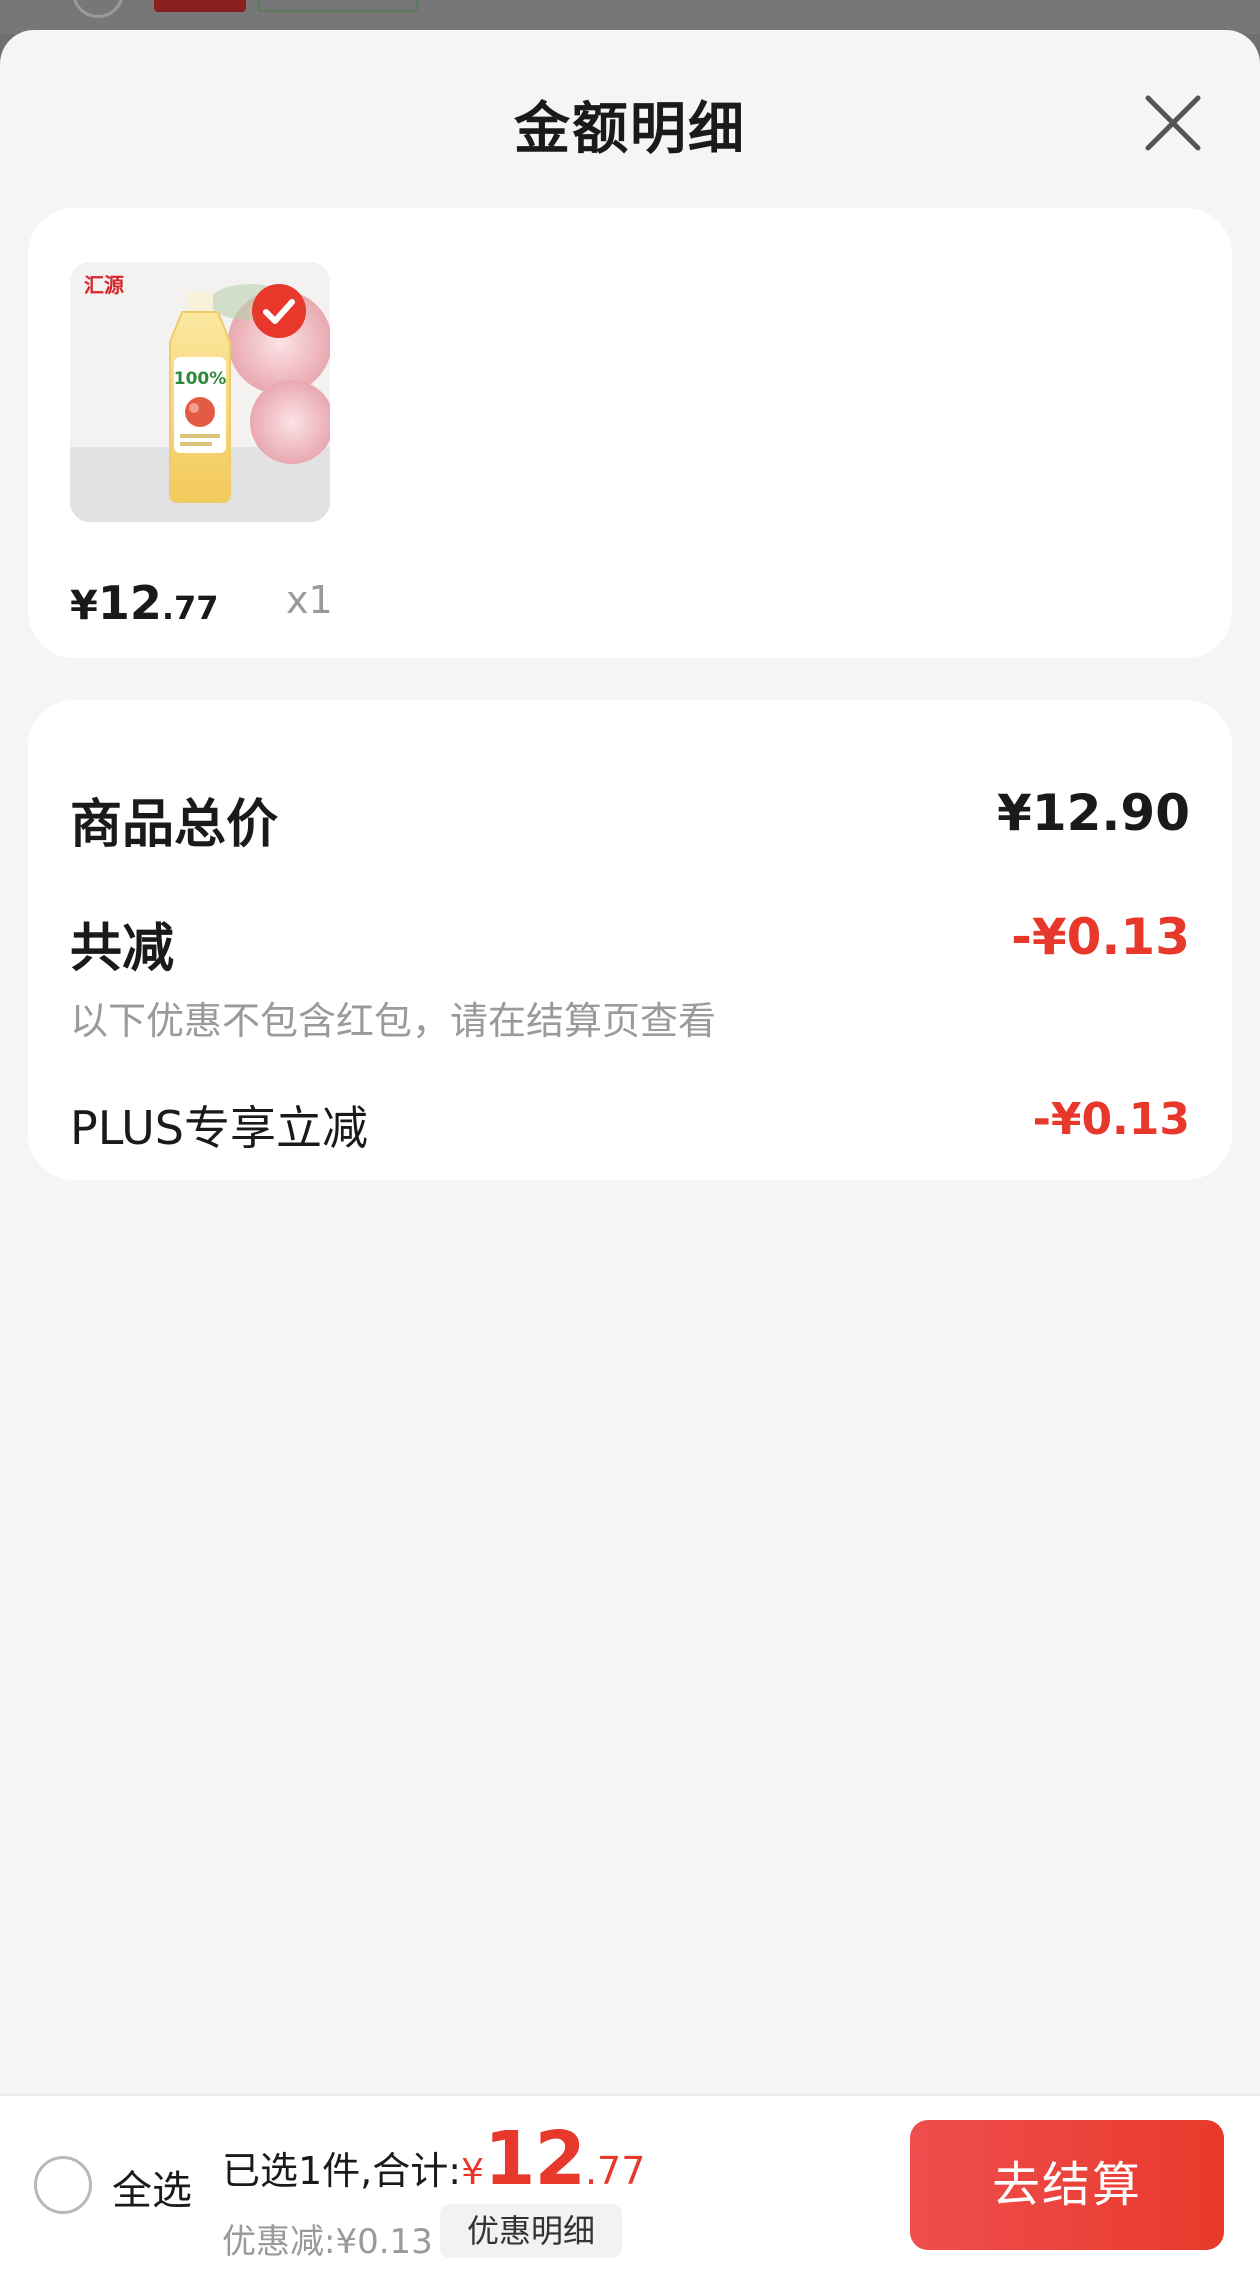 The height and width of the screenshot is (2270, 1260). Describe the element at coordinates (327, 2242) in the screenshot. I see `discount-amount-text: 优惠减:¥0.13` at that location.